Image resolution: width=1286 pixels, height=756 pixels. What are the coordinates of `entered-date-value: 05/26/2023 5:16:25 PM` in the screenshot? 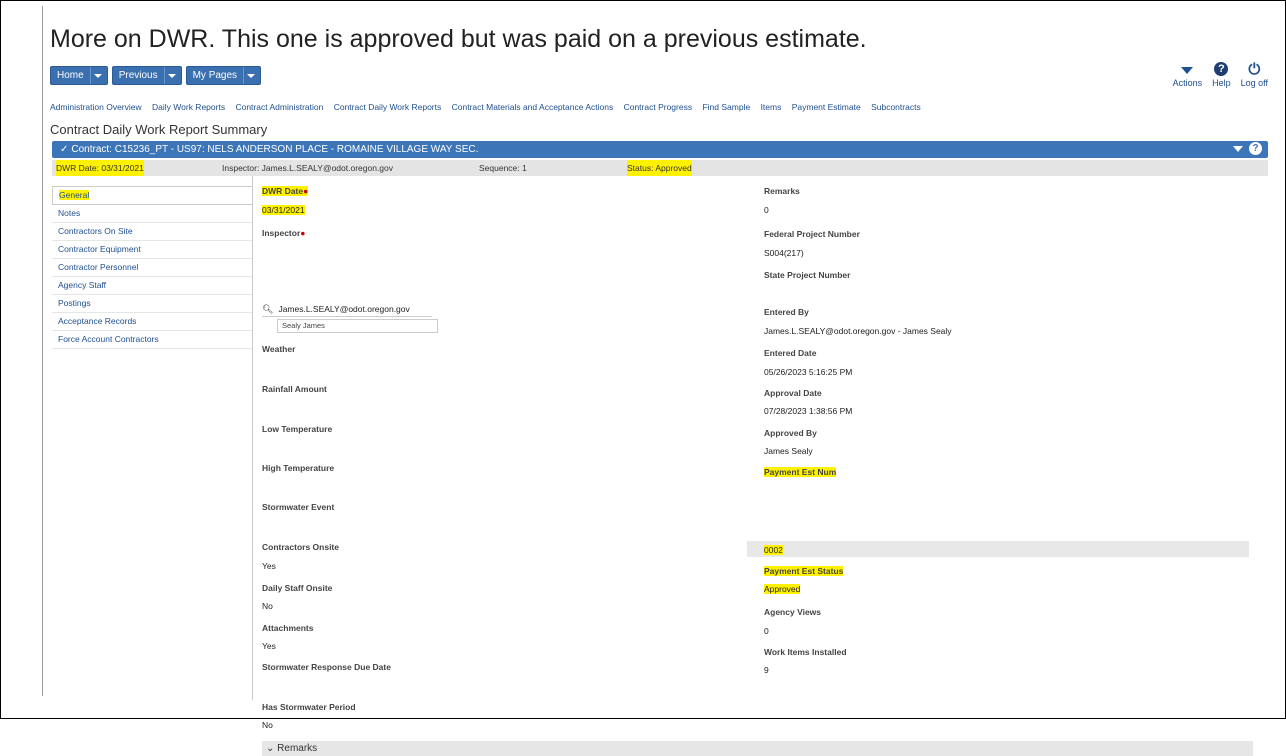 It's located at (808, 372).